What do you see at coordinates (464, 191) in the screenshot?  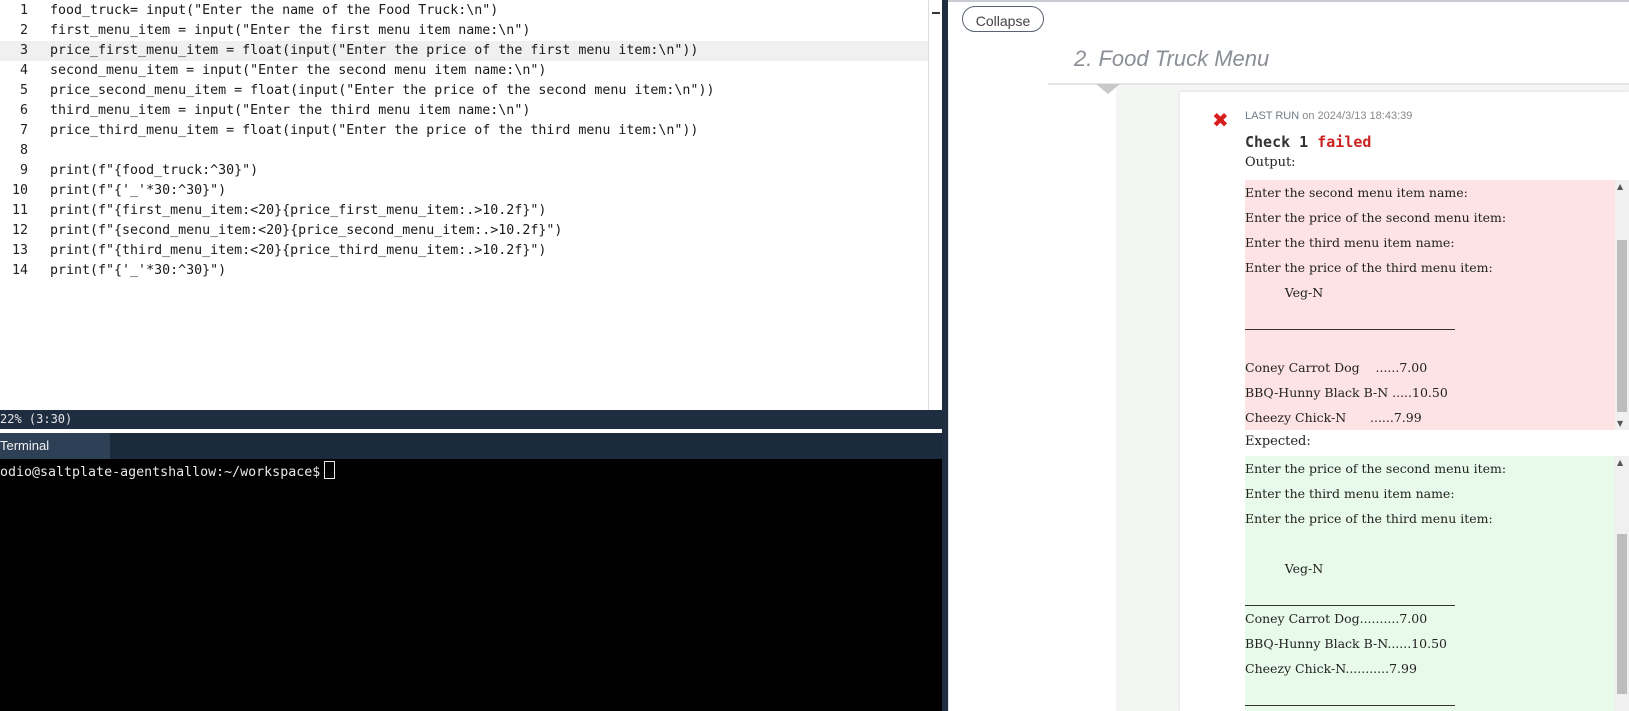 I see `code-line: 10 print(f"{'_'*30:^30}")` at bounding box center [464, 191].